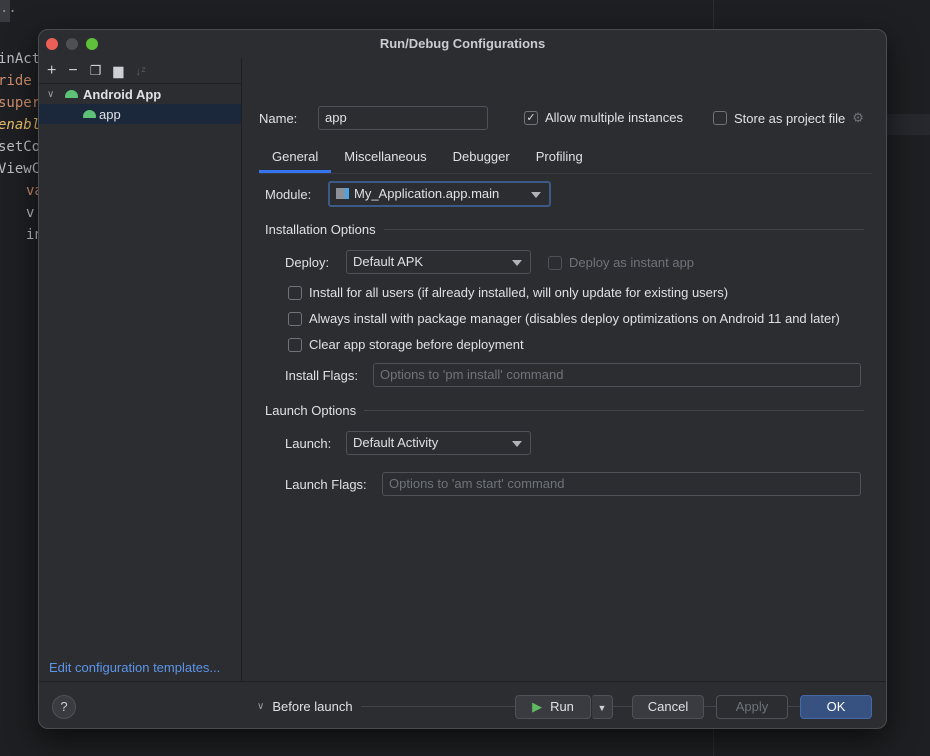  Describe the element at coordinates (56, 94) in the screenshot. I see `chevron-down-icon: ∨` at that location.